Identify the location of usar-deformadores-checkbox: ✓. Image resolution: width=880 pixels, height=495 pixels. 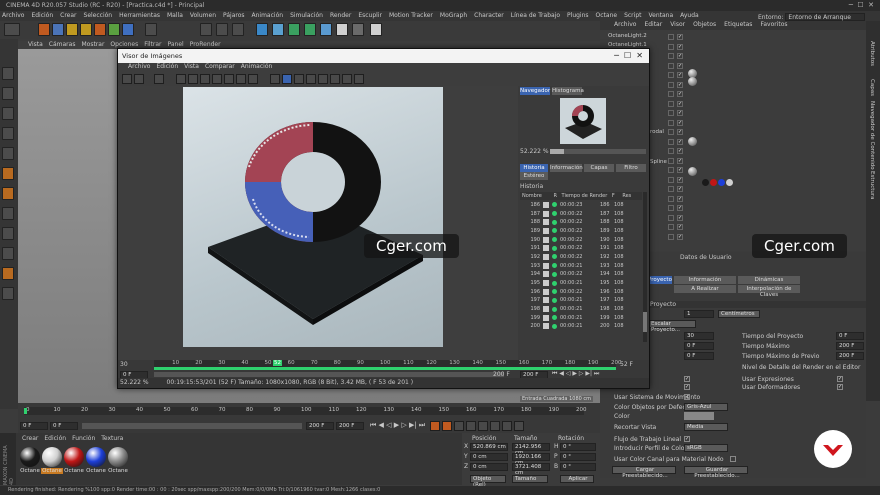
(840, 387).